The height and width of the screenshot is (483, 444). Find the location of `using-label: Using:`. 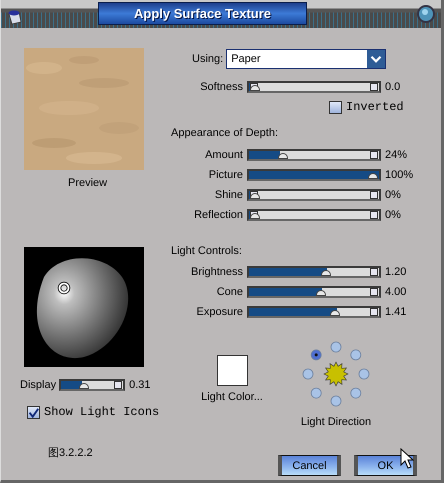

using-label: Using: is located at coordinates (208, 59).